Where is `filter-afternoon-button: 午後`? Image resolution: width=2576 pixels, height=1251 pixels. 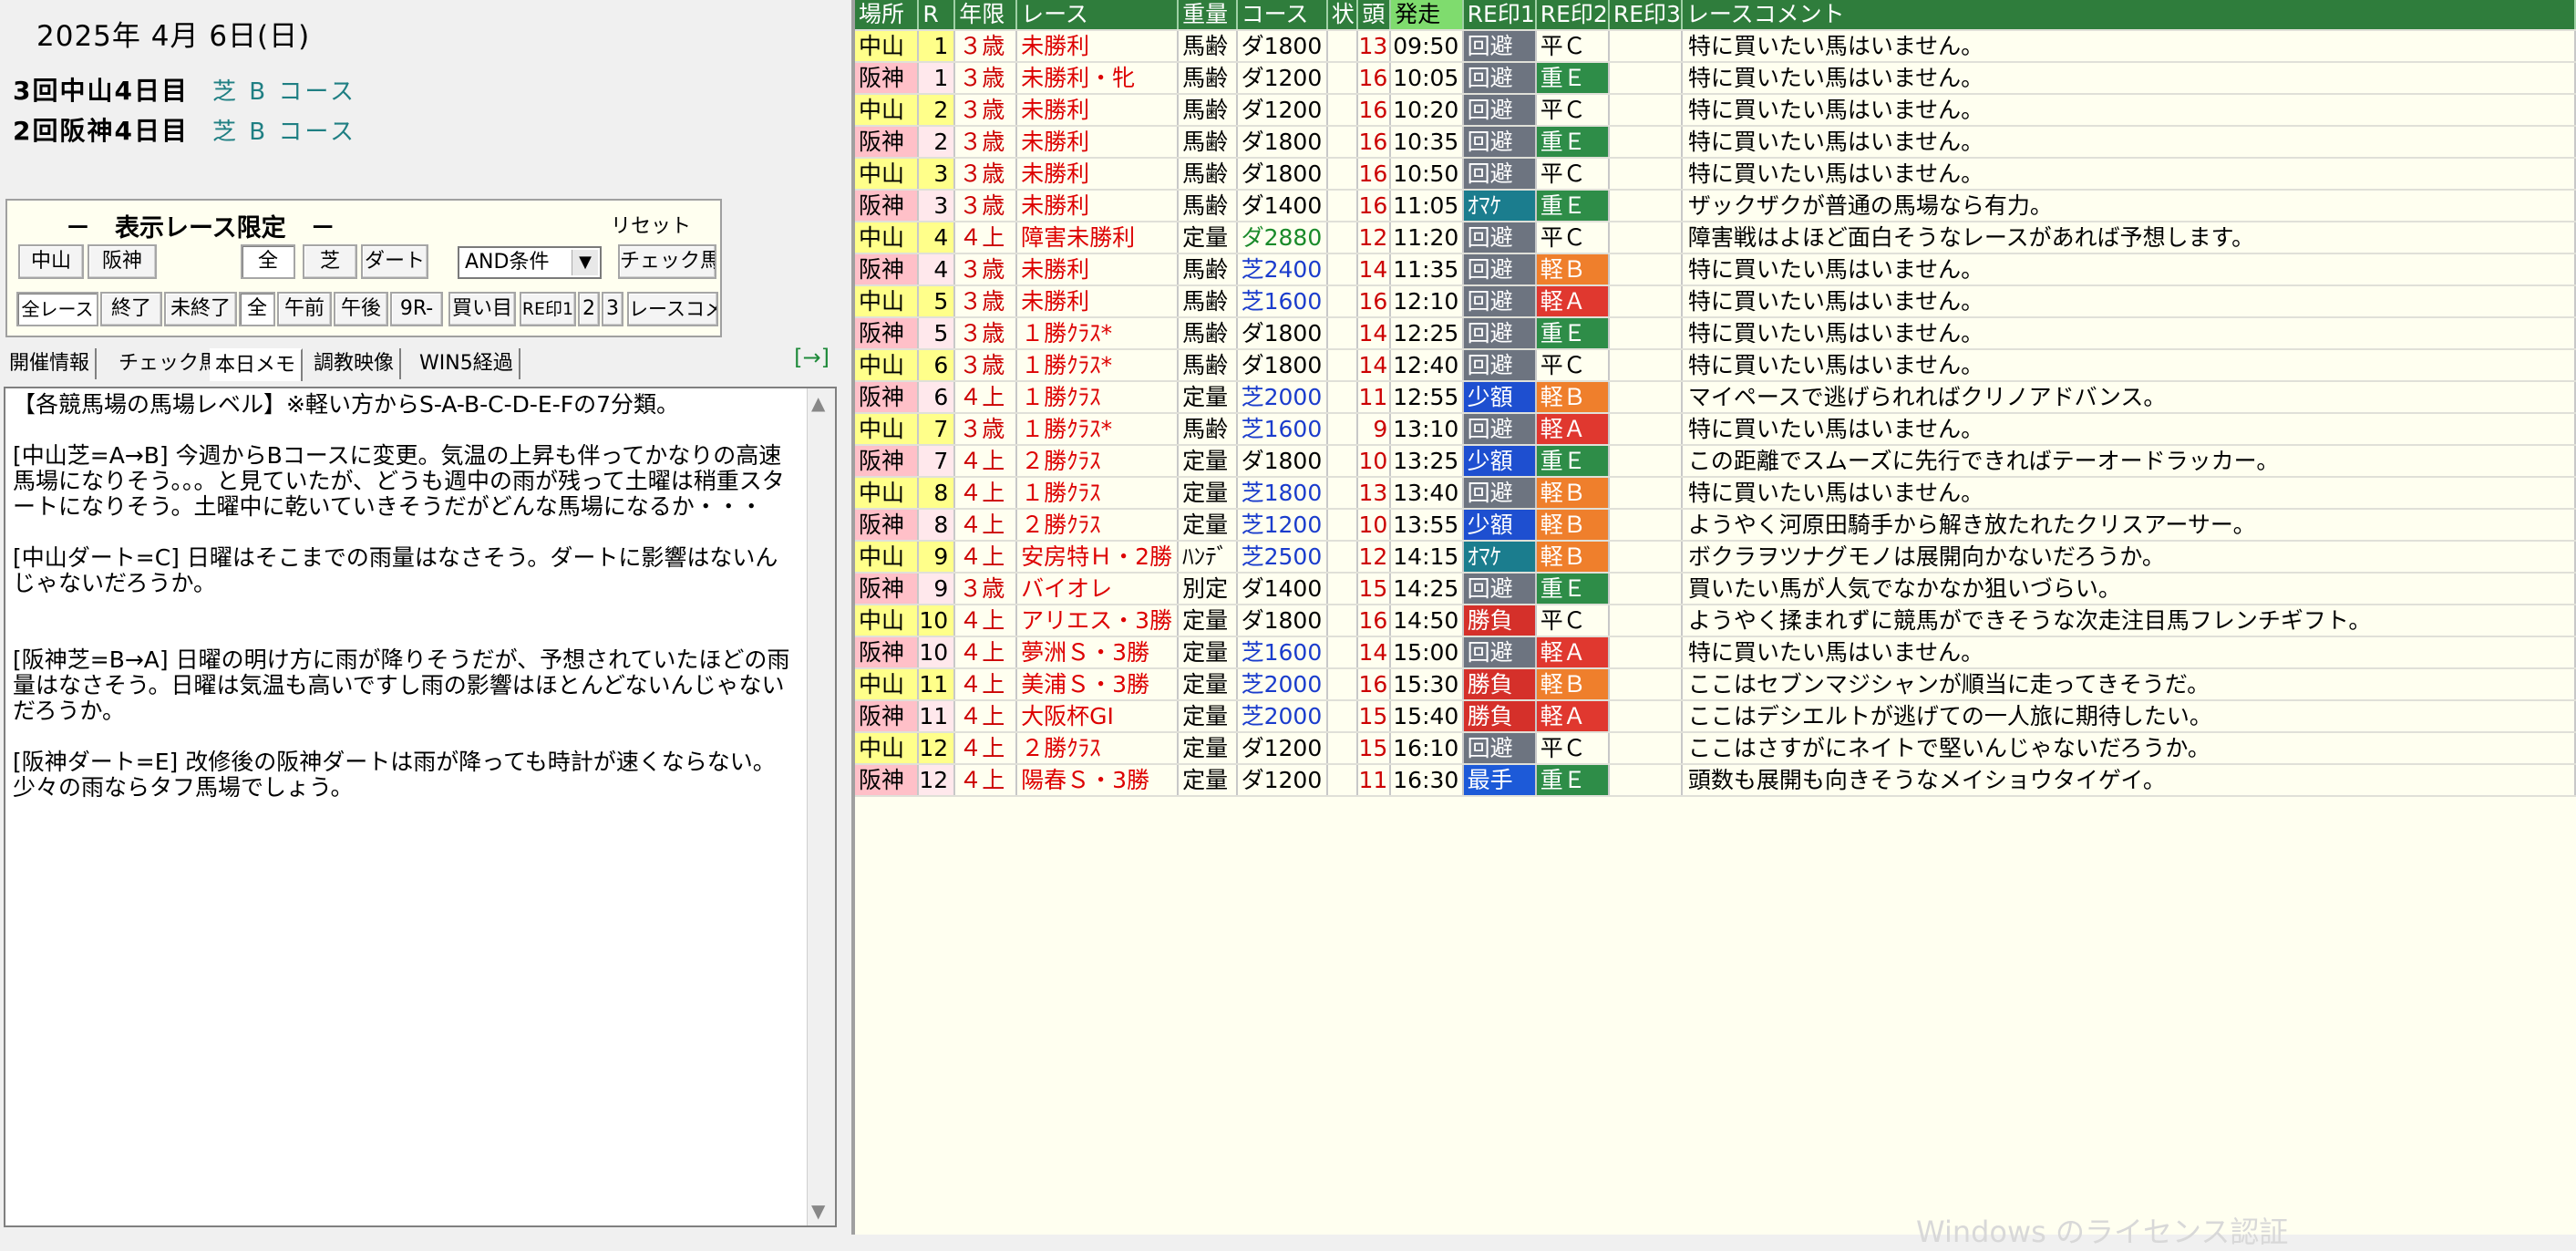 filter-afternoon-button: 午後 is located at coordinates (361, 309).